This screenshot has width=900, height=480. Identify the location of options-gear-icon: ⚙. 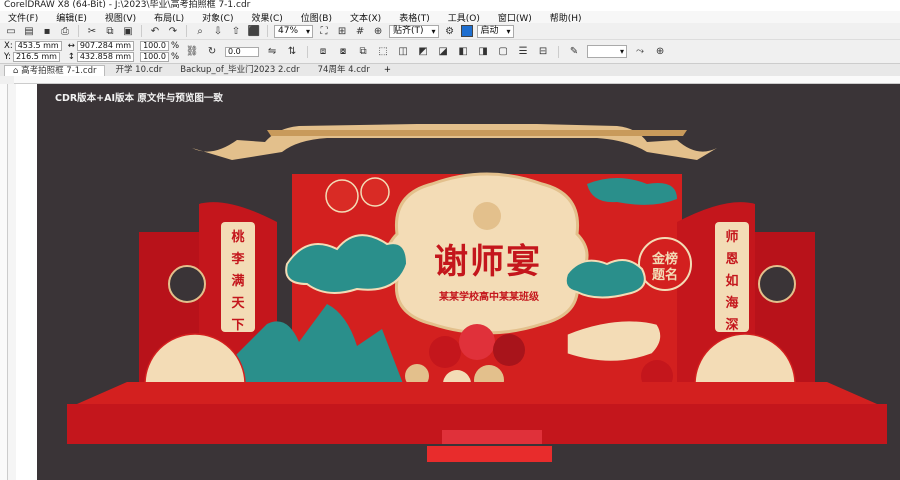
(450, 31).